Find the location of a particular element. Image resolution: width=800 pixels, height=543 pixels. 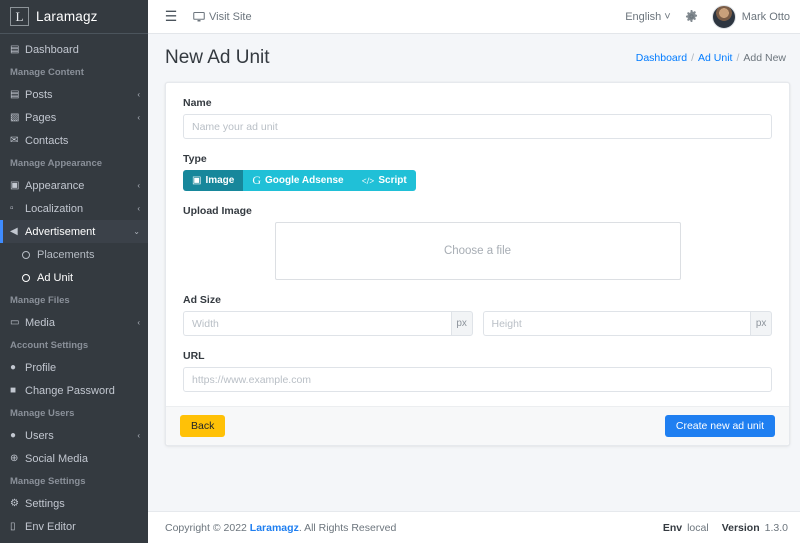

ad-size-label: Ad Size is located at coordinates (202, 300).